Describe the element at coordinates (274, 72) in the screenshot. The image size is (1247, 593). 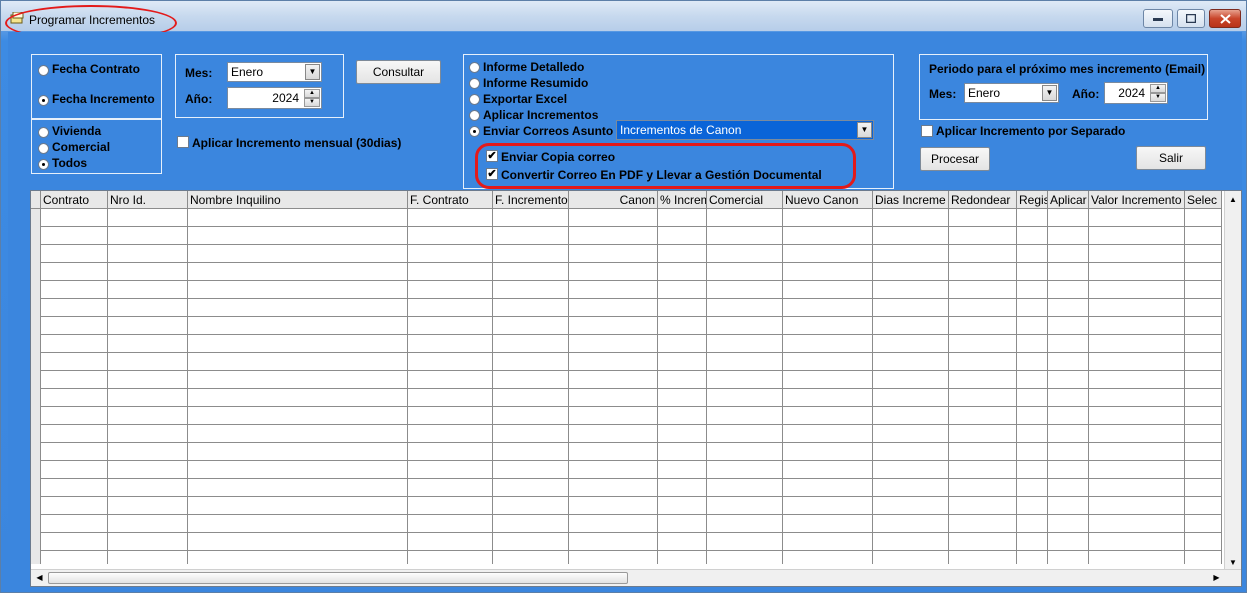
I see `mes-select: Enero ▼` at that location.